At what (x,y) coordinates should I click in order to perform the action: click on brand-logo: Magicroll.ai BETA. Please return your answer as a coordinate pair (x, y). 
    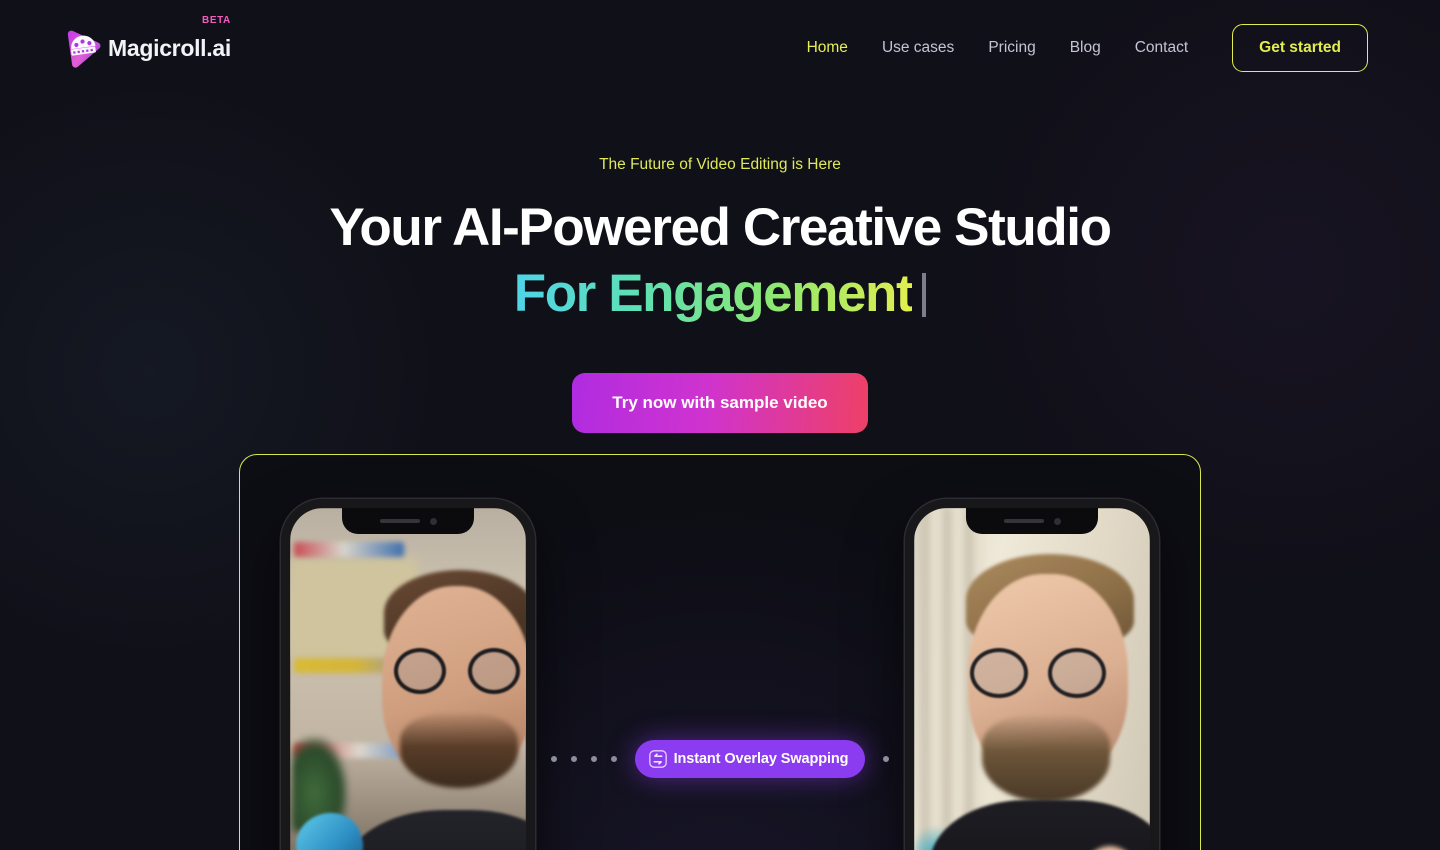
    Looking at the image, I should click on (146, 42).